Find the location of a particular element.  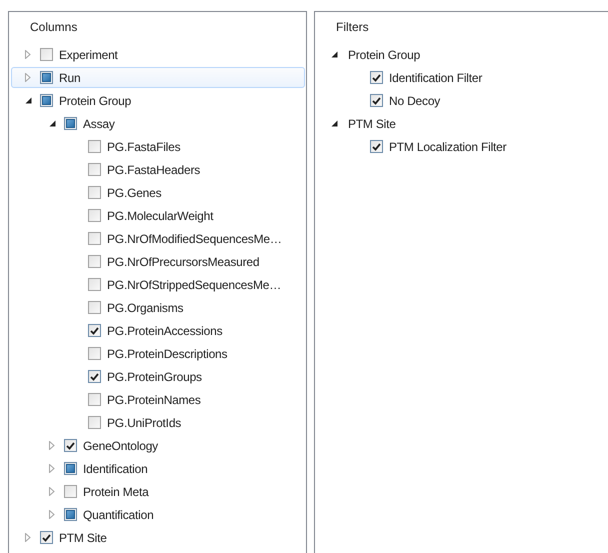

tree-item-label: Quantification is located at coordinates (118, 515).